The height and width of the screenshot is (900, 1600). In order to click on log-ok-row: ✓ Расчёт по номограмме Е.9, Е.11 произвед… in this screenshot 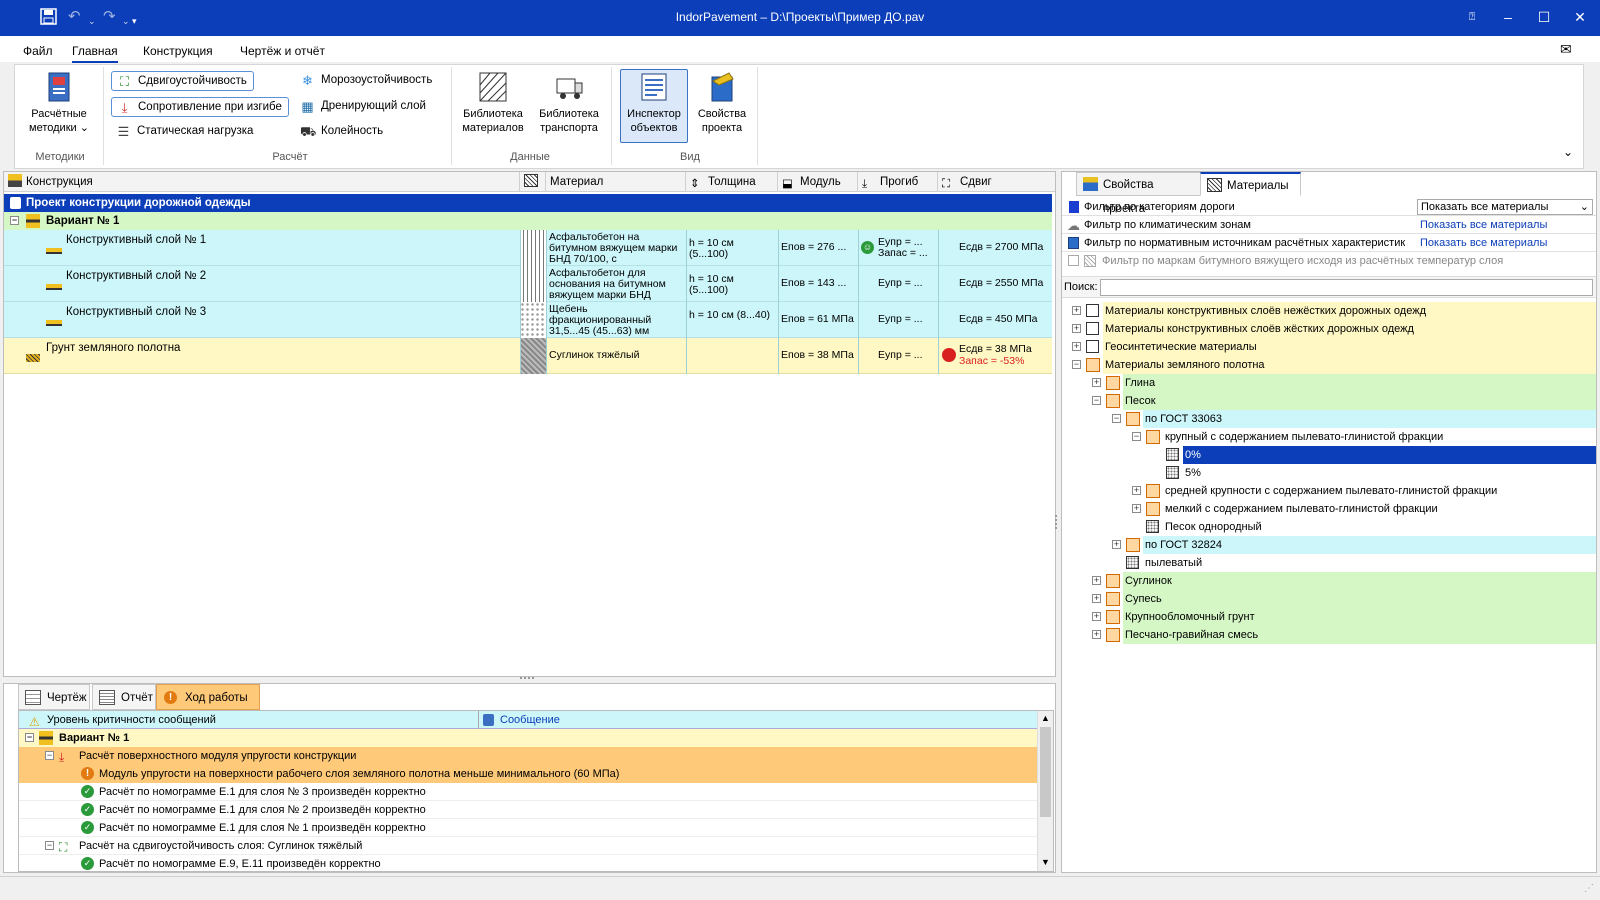, I will do `click(534, 863)`.